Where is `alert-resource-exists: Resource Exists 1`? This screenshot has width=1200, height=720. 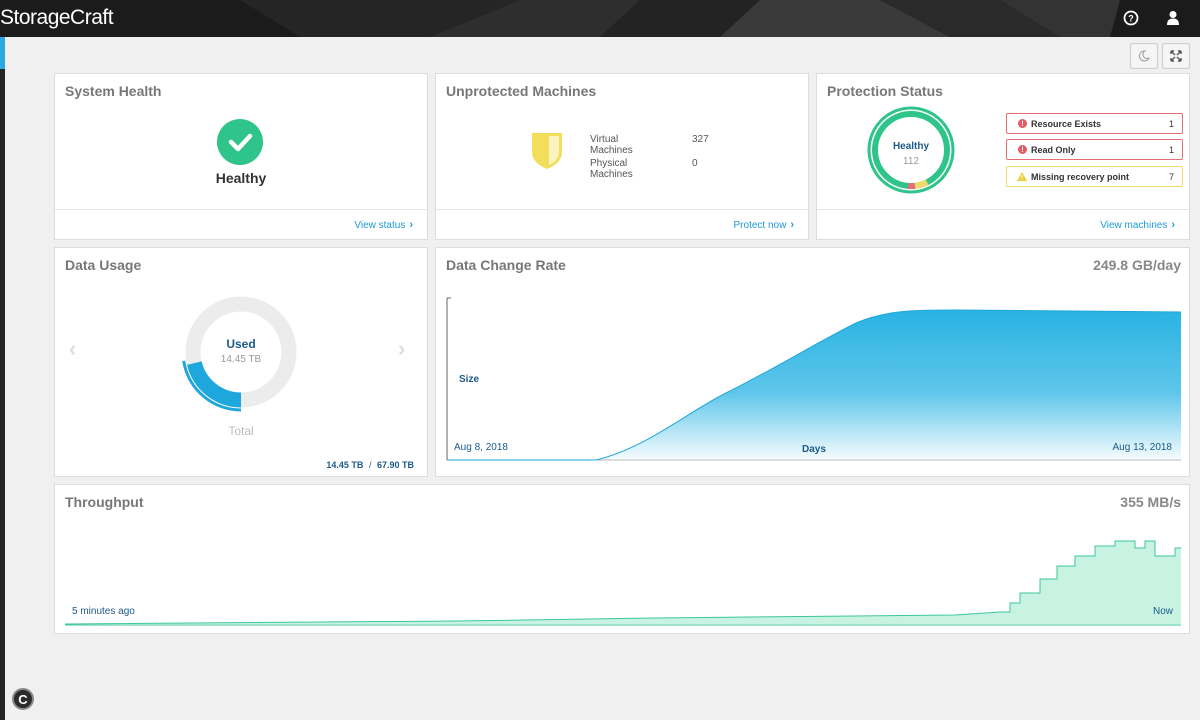 alert-resource-exists: Resource Exists 1 is located at coordinates (1094, 123).